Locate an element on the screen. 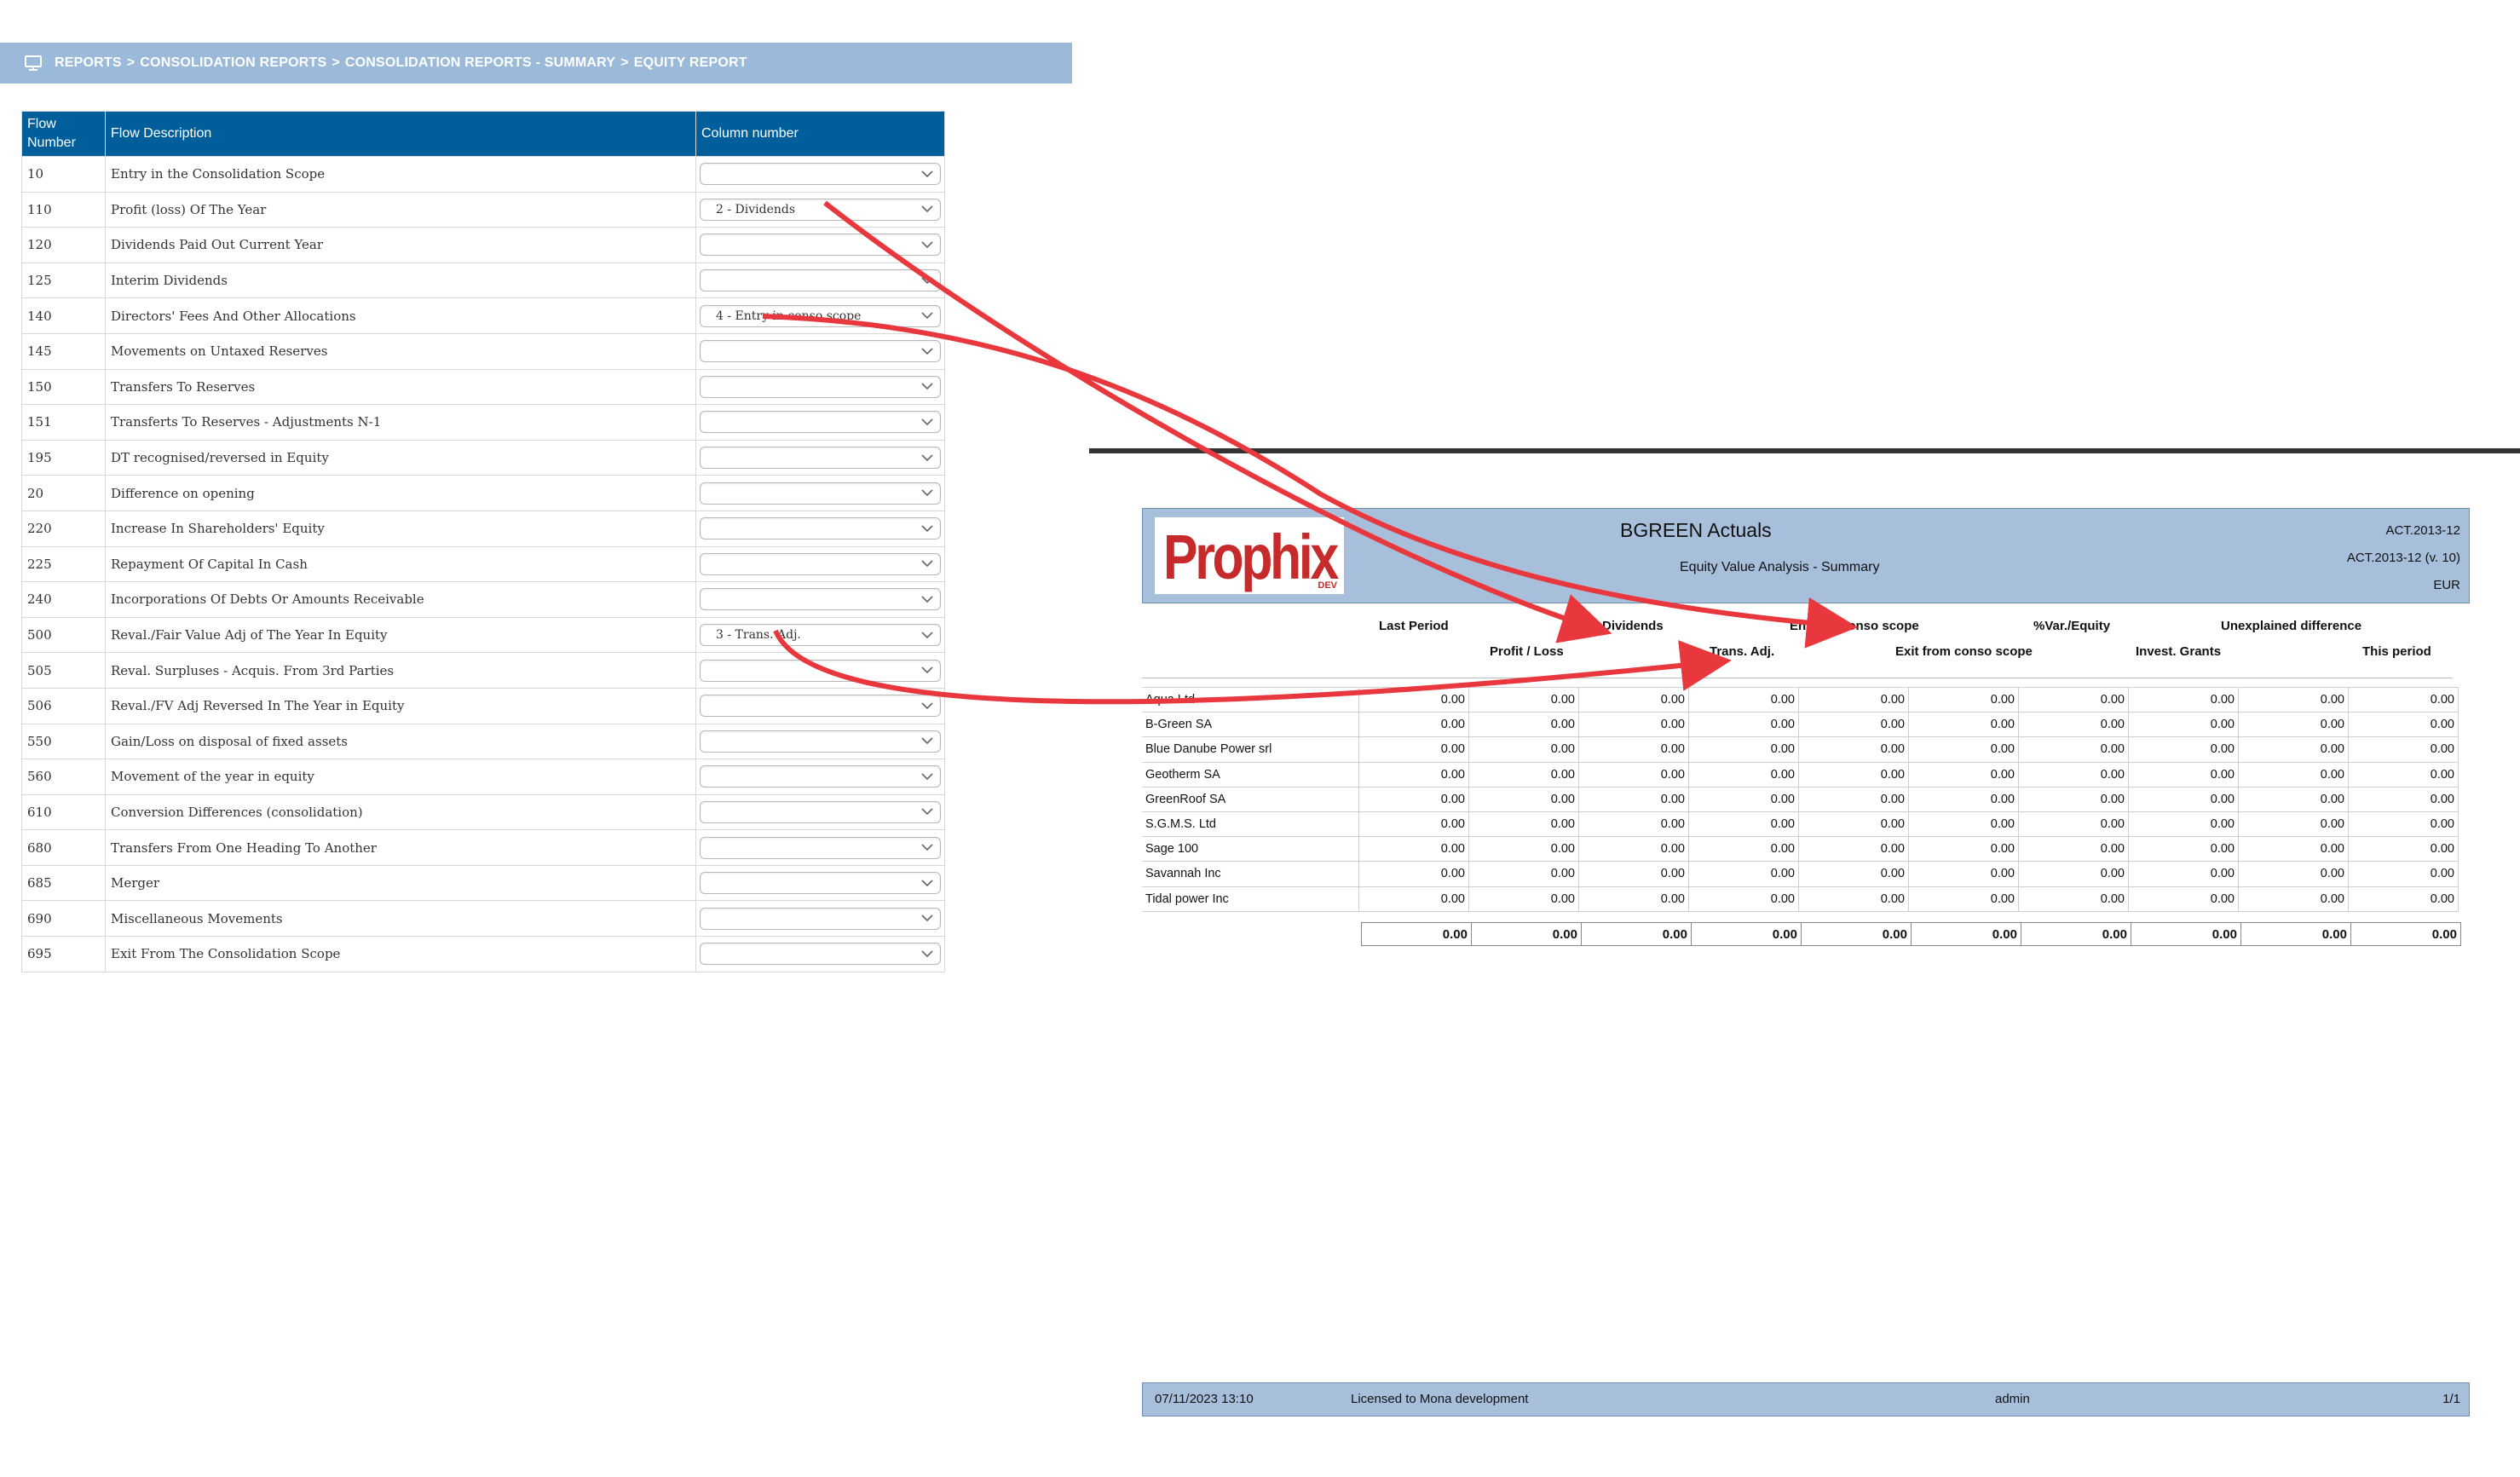 Image resolution: width=2520 pixels, height=1477 pixels. report-meta: ACT.2013-12 ACT.2013-12 (v. 10) EUR is located at coordinates (2404, 558).